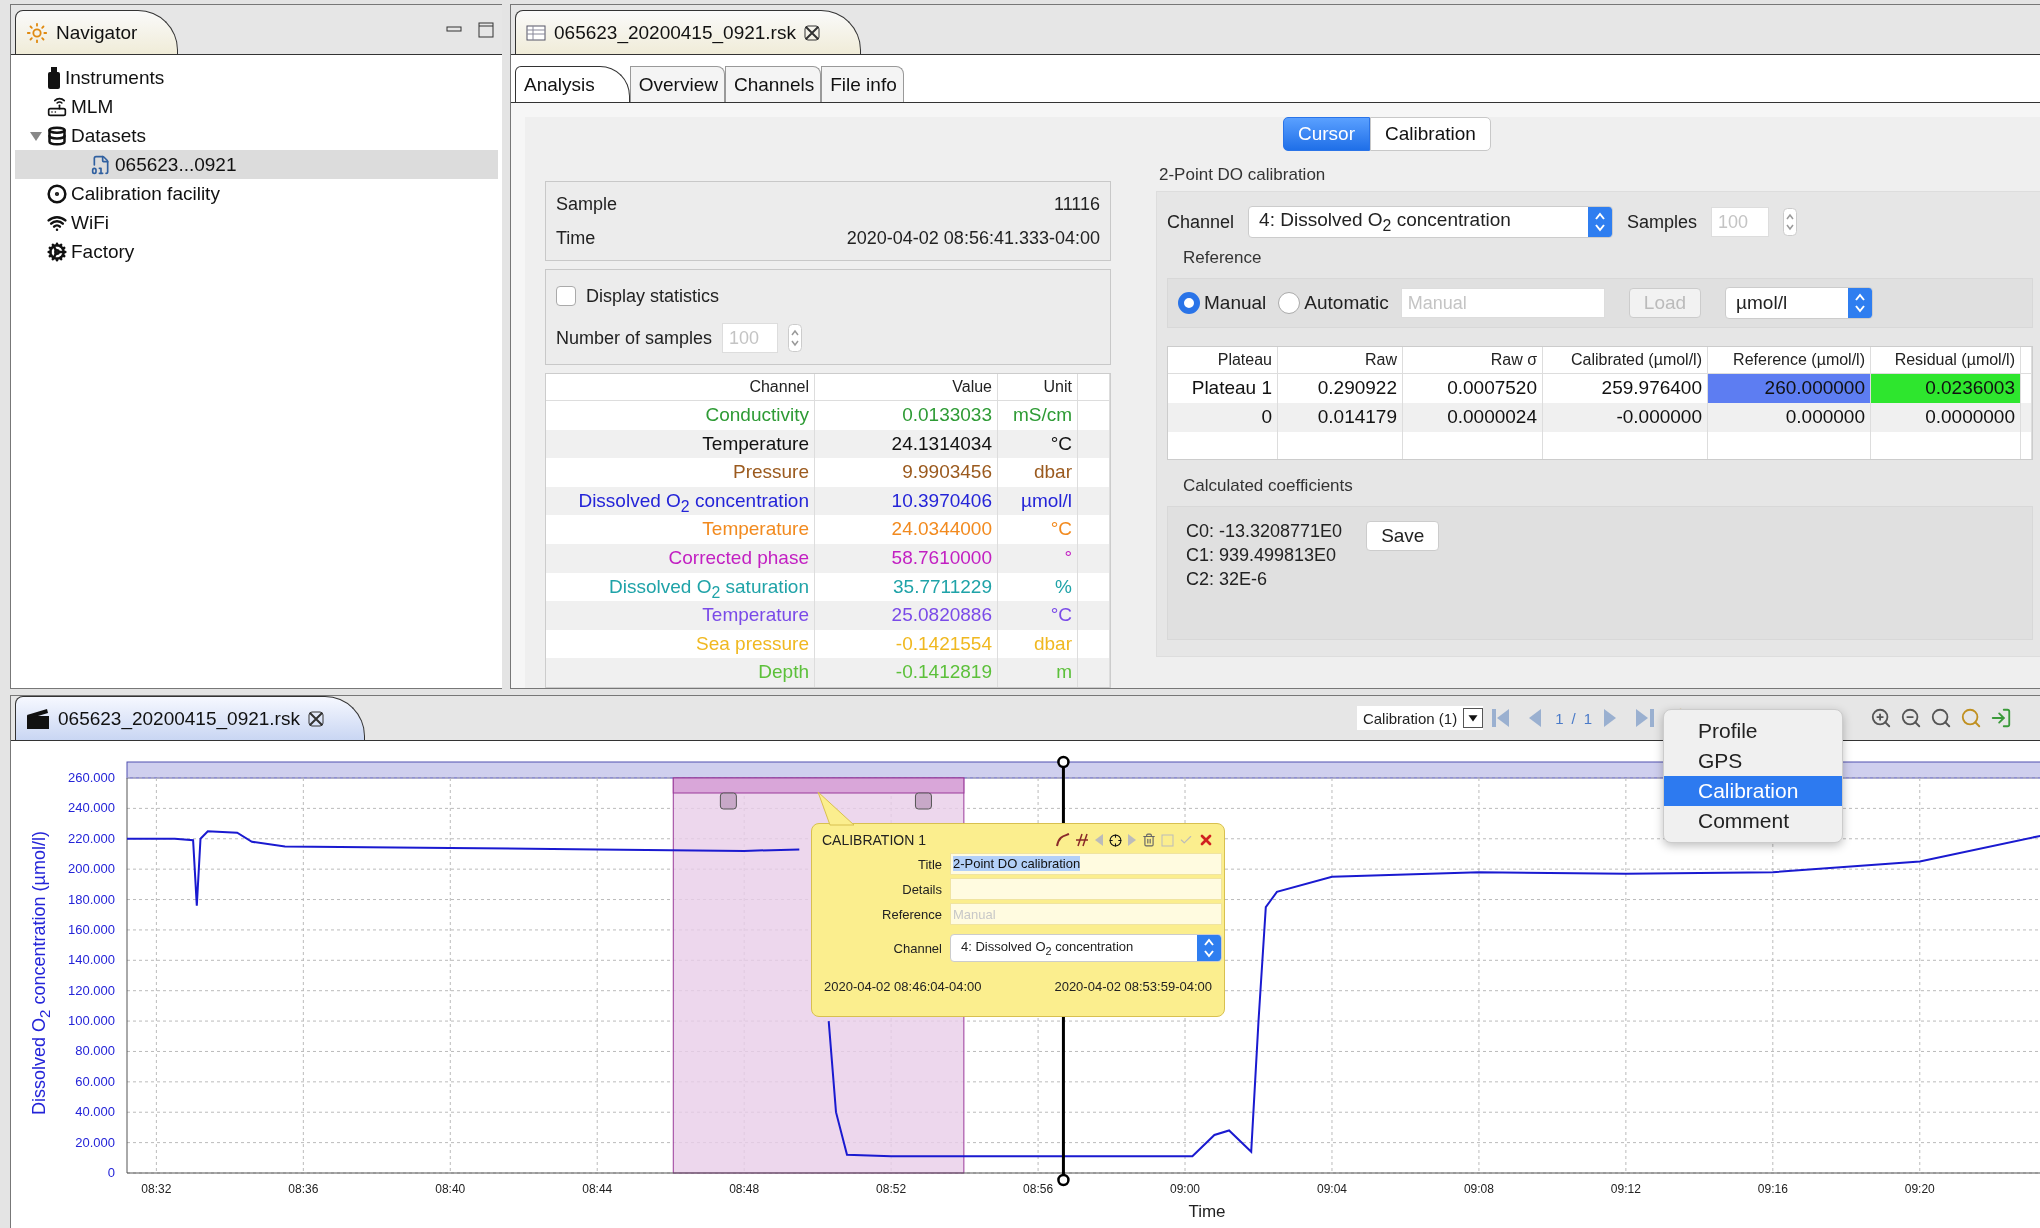  Describe the element at coordinates (91, 777) in the screenshot. I see `y-tick-label: 260.000` at that location.